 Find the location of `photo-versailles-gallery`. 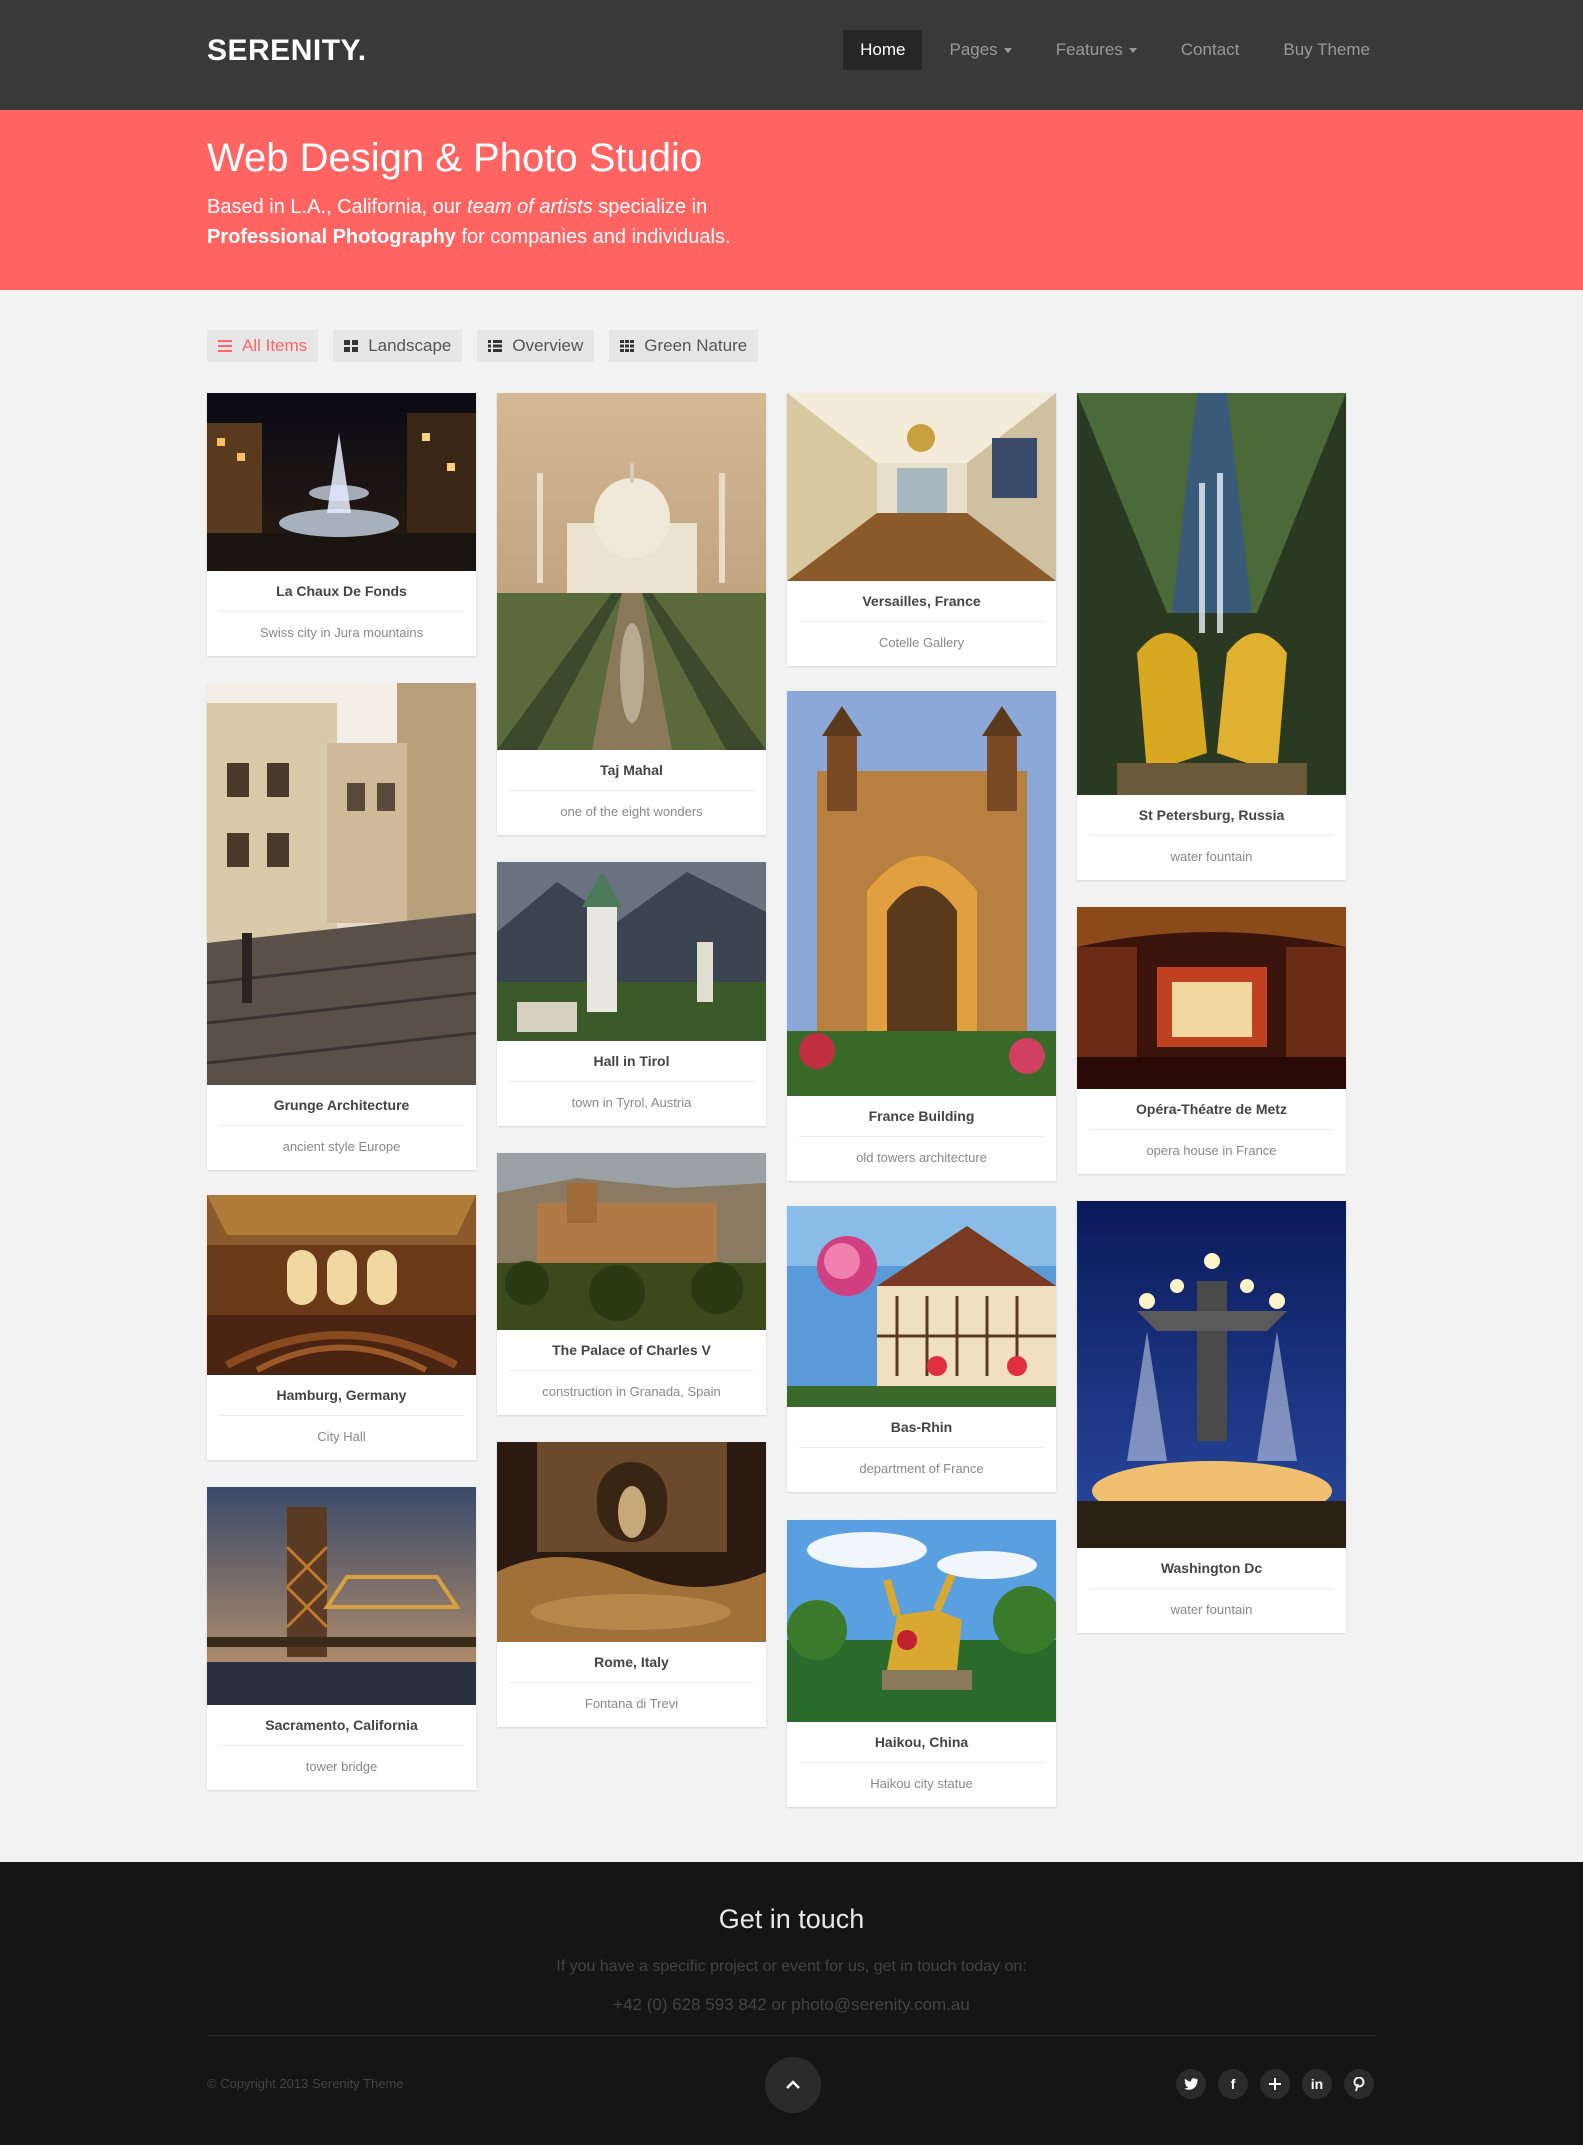

photo-versailles-gallery is located at coordinates (921, 487).